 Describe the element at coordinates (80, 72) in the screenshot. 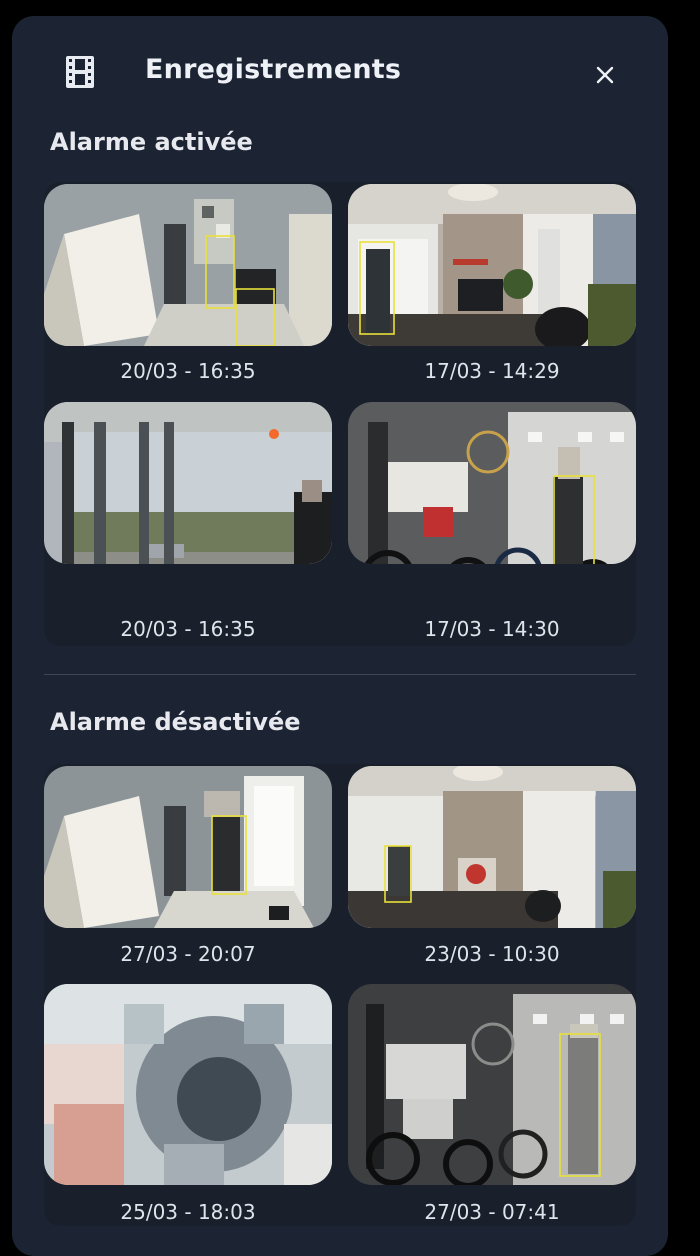

I see `film-icon` at that location.